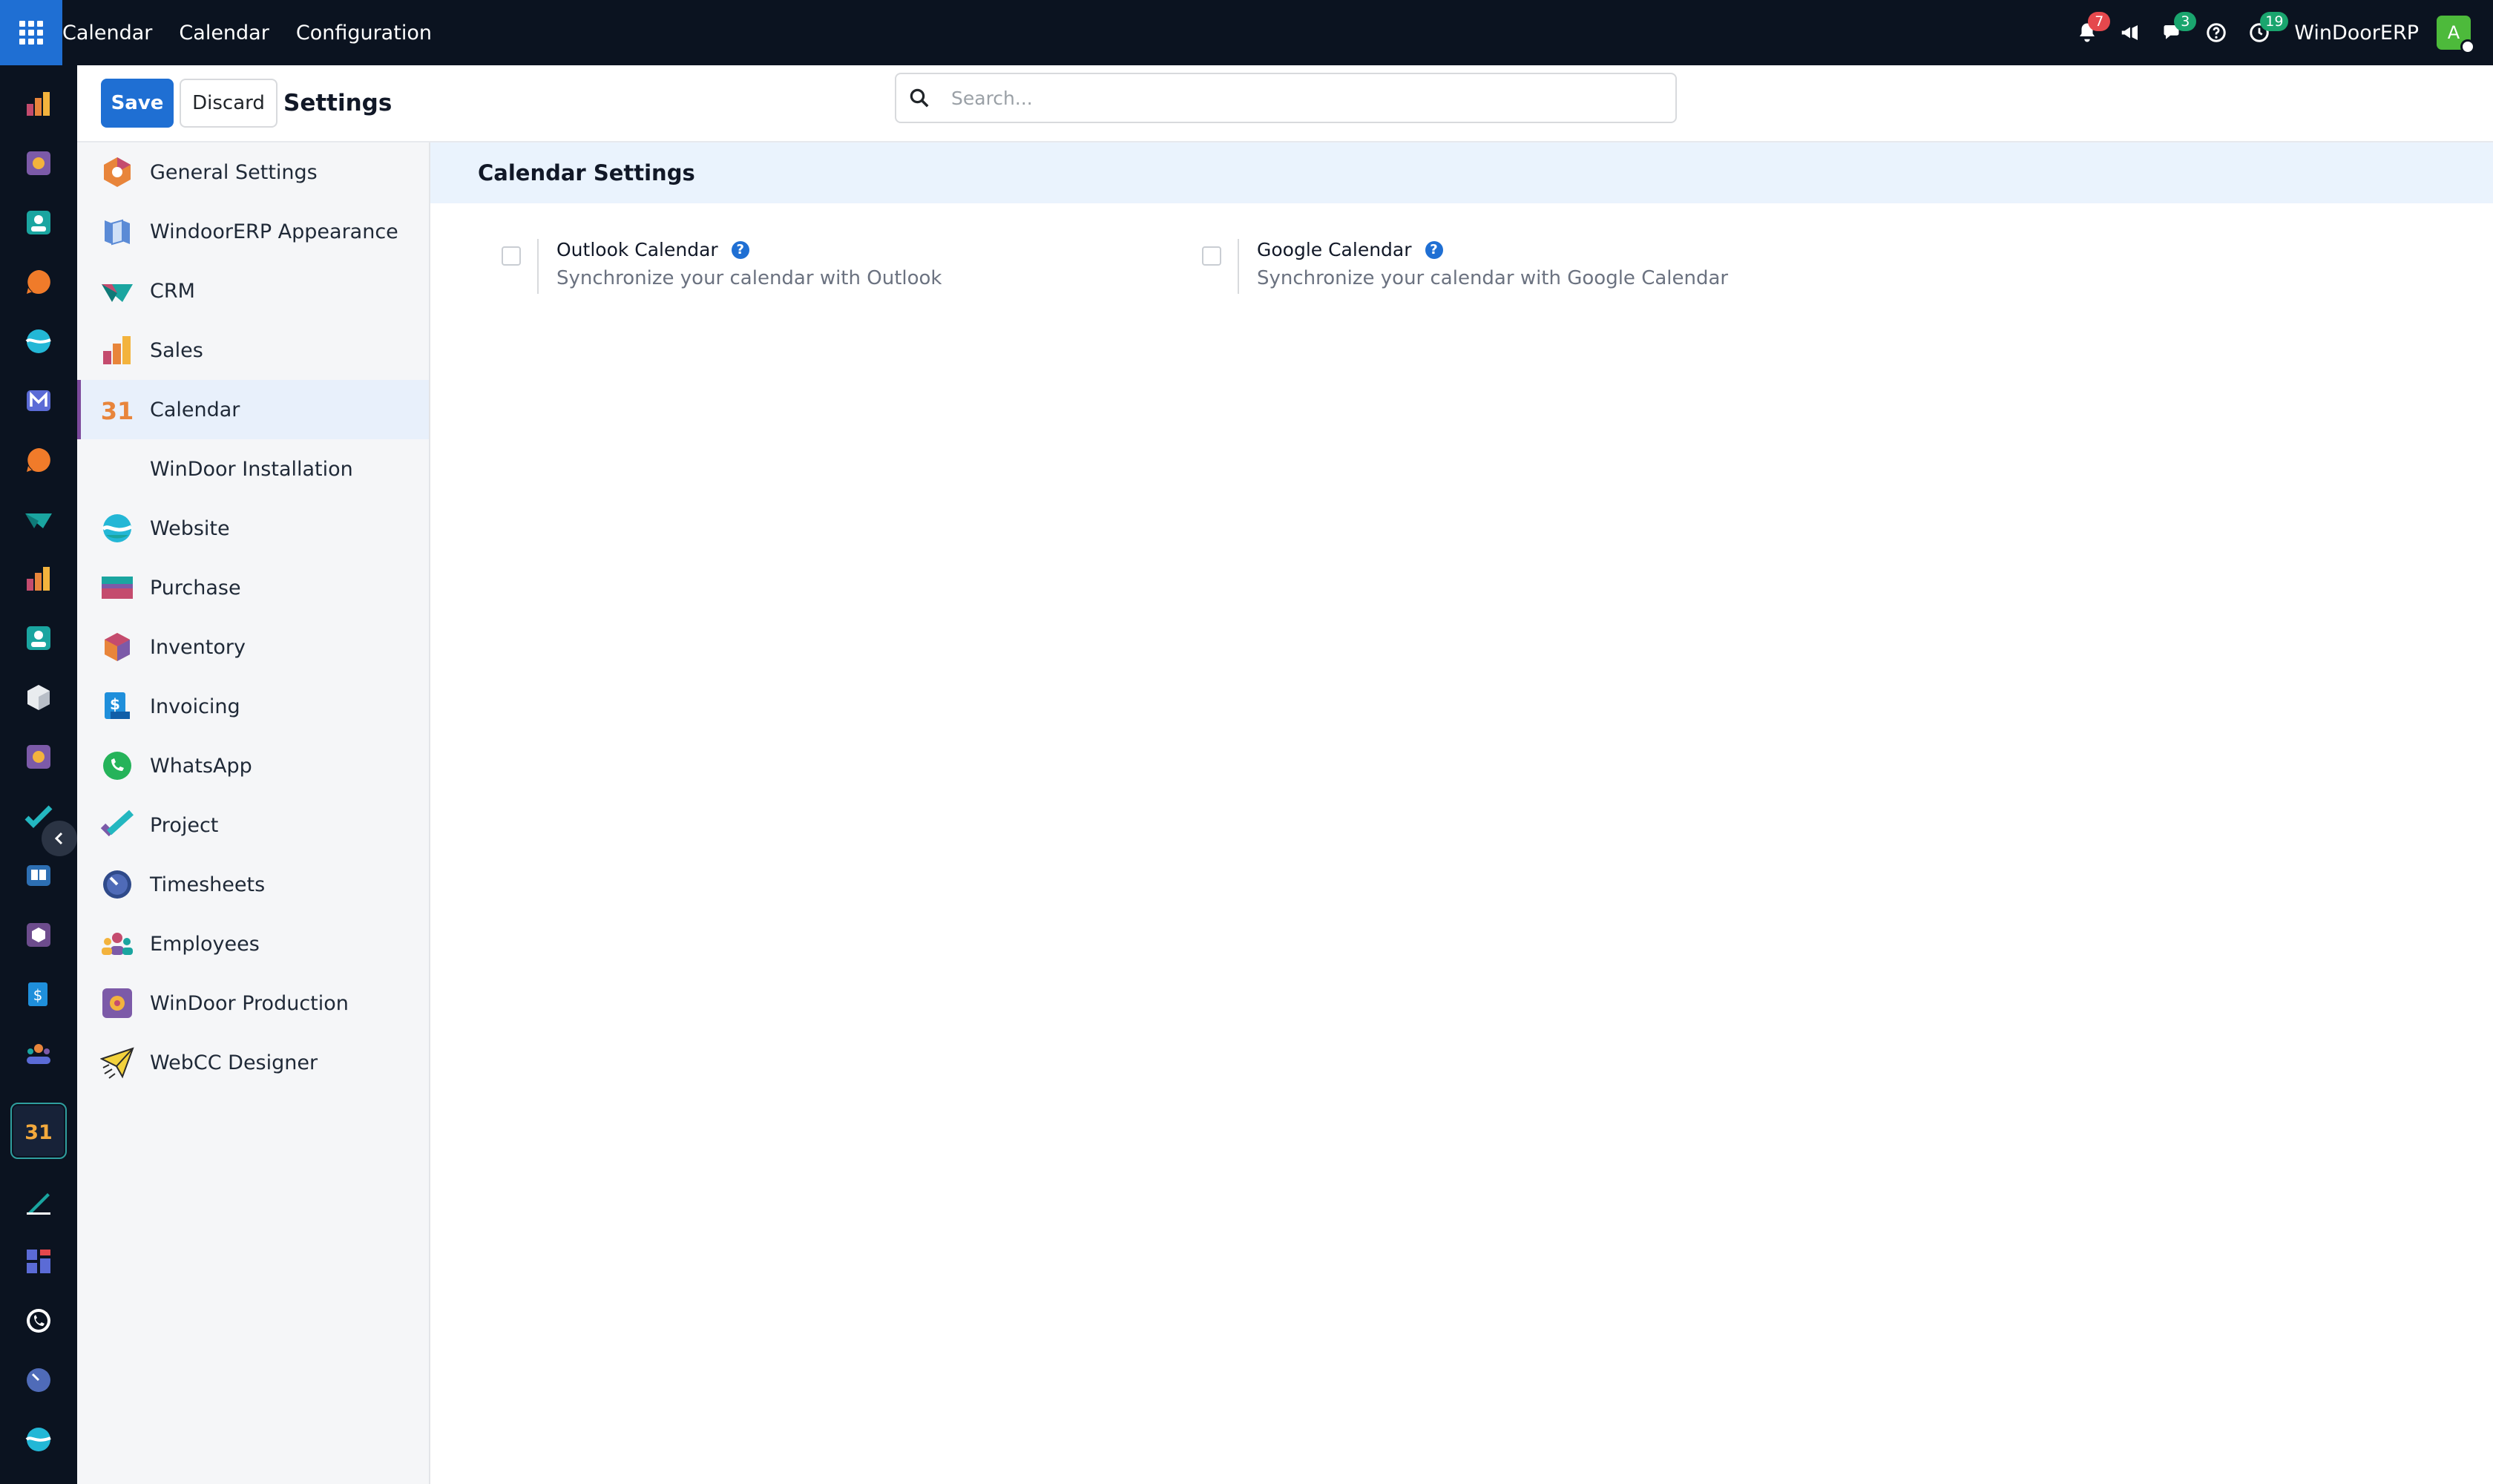 The height and width of the screenshot is (1484, 2493). Describe the element at coordinates (364, 33) in the screenshot. I see `menu-configuration: Configuration` at that location.